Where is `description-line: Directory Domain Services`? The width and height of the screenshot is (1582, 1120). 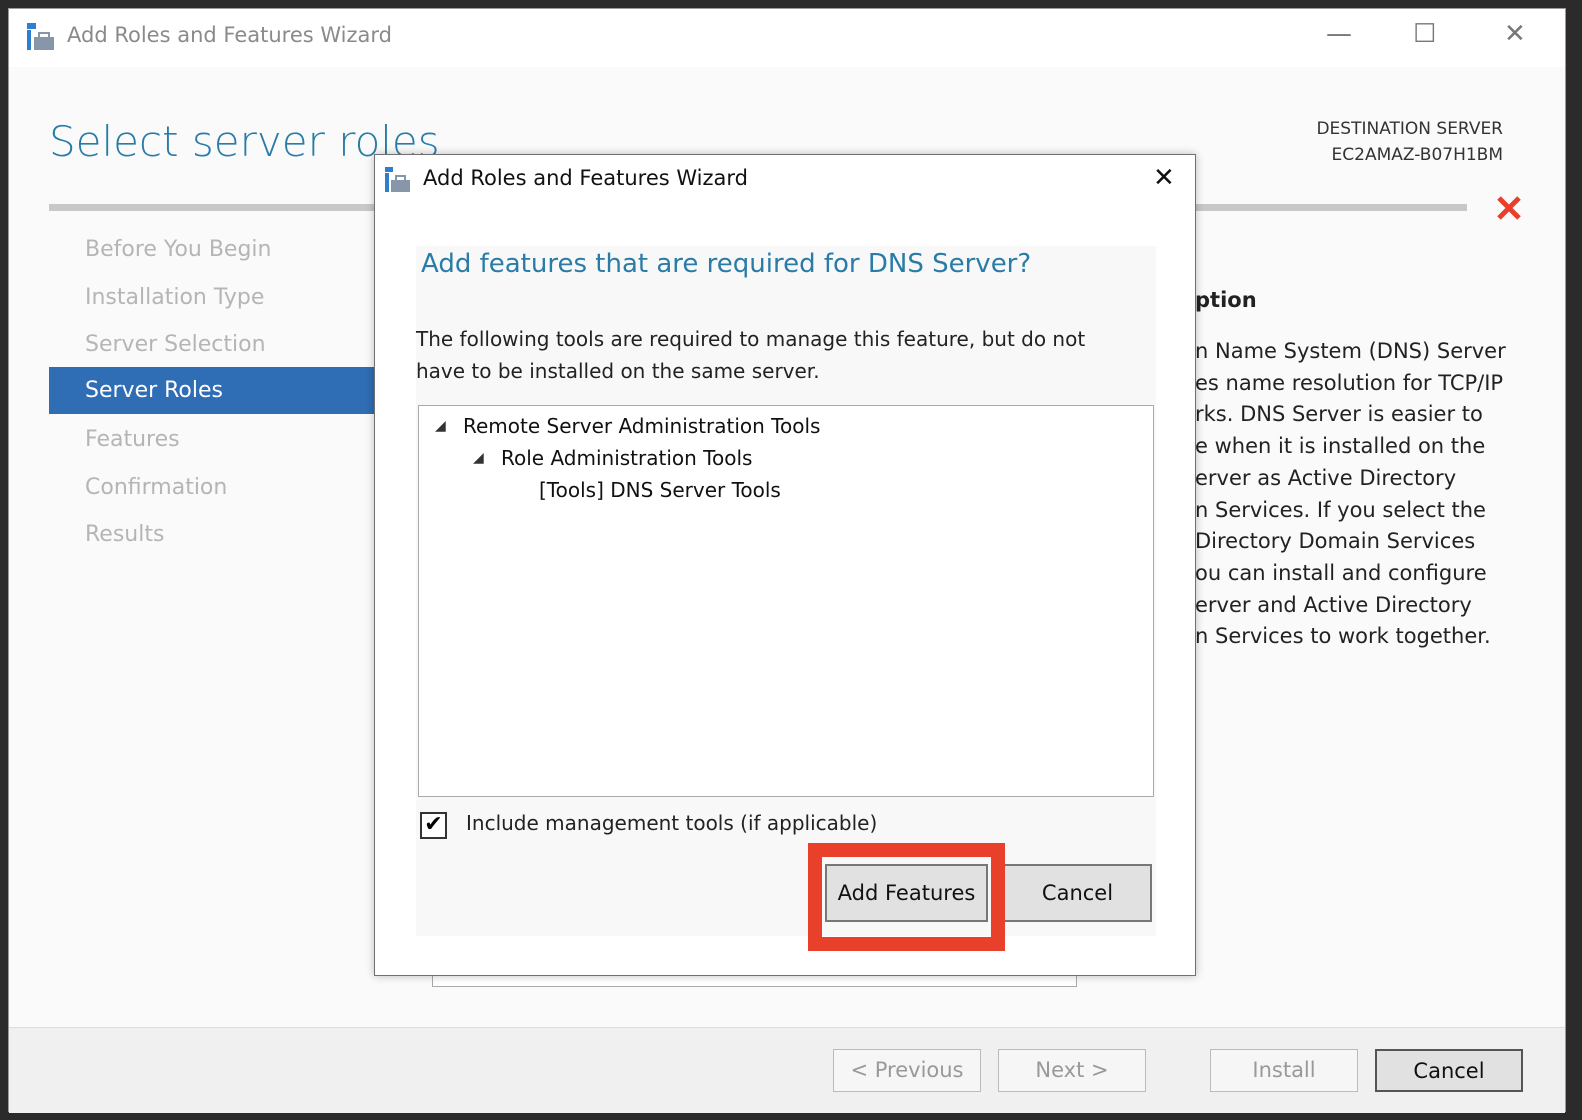 description-line: Directory Domain Services is located at coordinates (1335, 541).